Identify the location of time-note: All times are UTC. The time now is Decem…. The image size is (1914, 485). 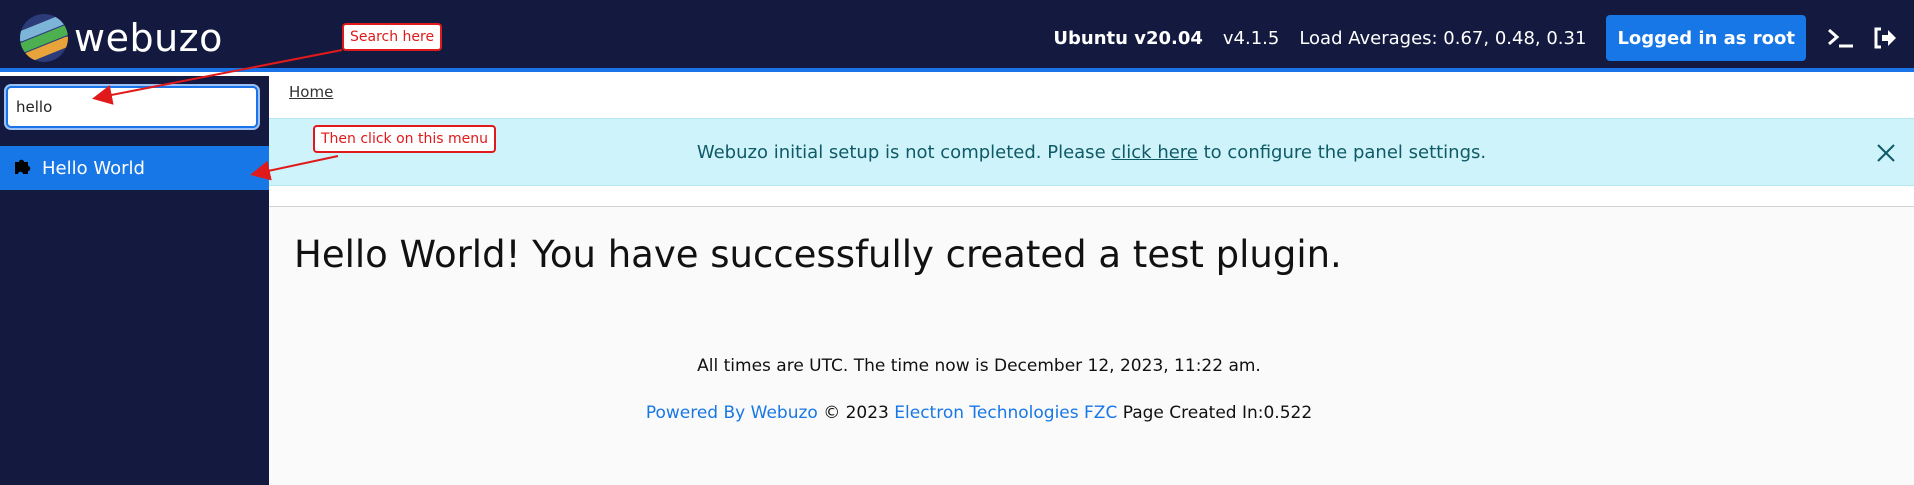
(979, 366).